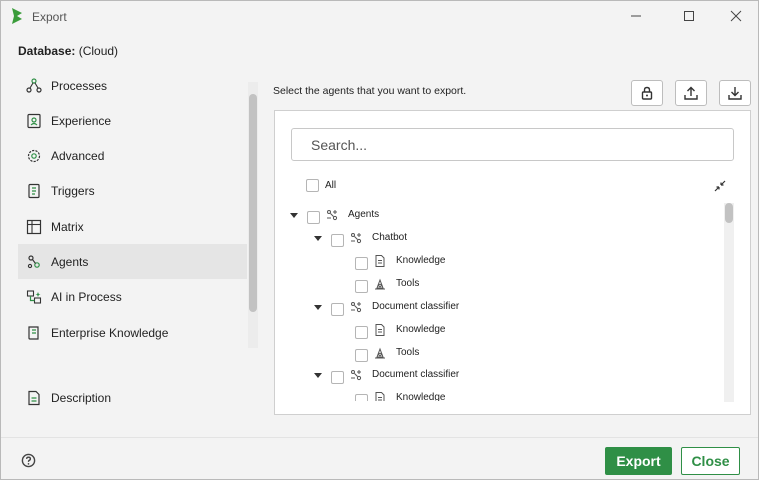 The width and height of the screenshot is (759, 480). Describe the element at coordinates (132, 190) in the screenshot. I see `sidebar-item-triggers: Triggers` at that location.